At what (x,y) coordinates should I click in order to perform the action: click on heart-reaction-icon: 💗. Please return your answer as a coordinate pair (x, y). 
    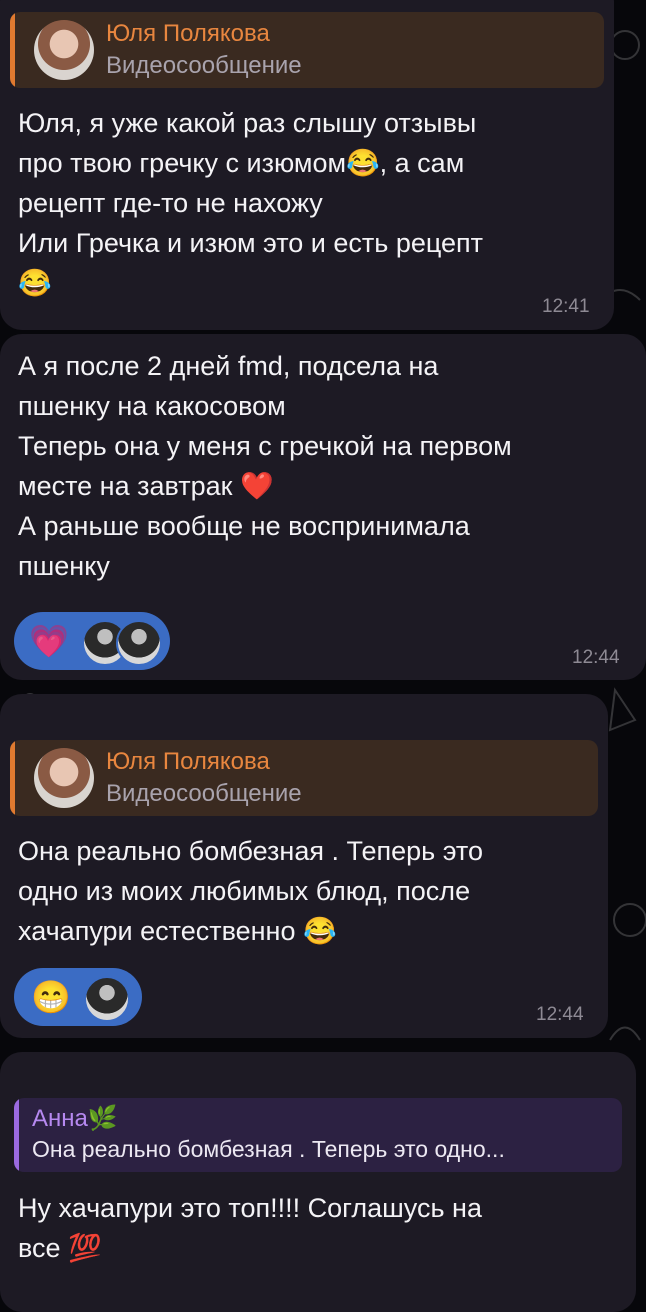
    Looking at the image, I should click on (49, 641).